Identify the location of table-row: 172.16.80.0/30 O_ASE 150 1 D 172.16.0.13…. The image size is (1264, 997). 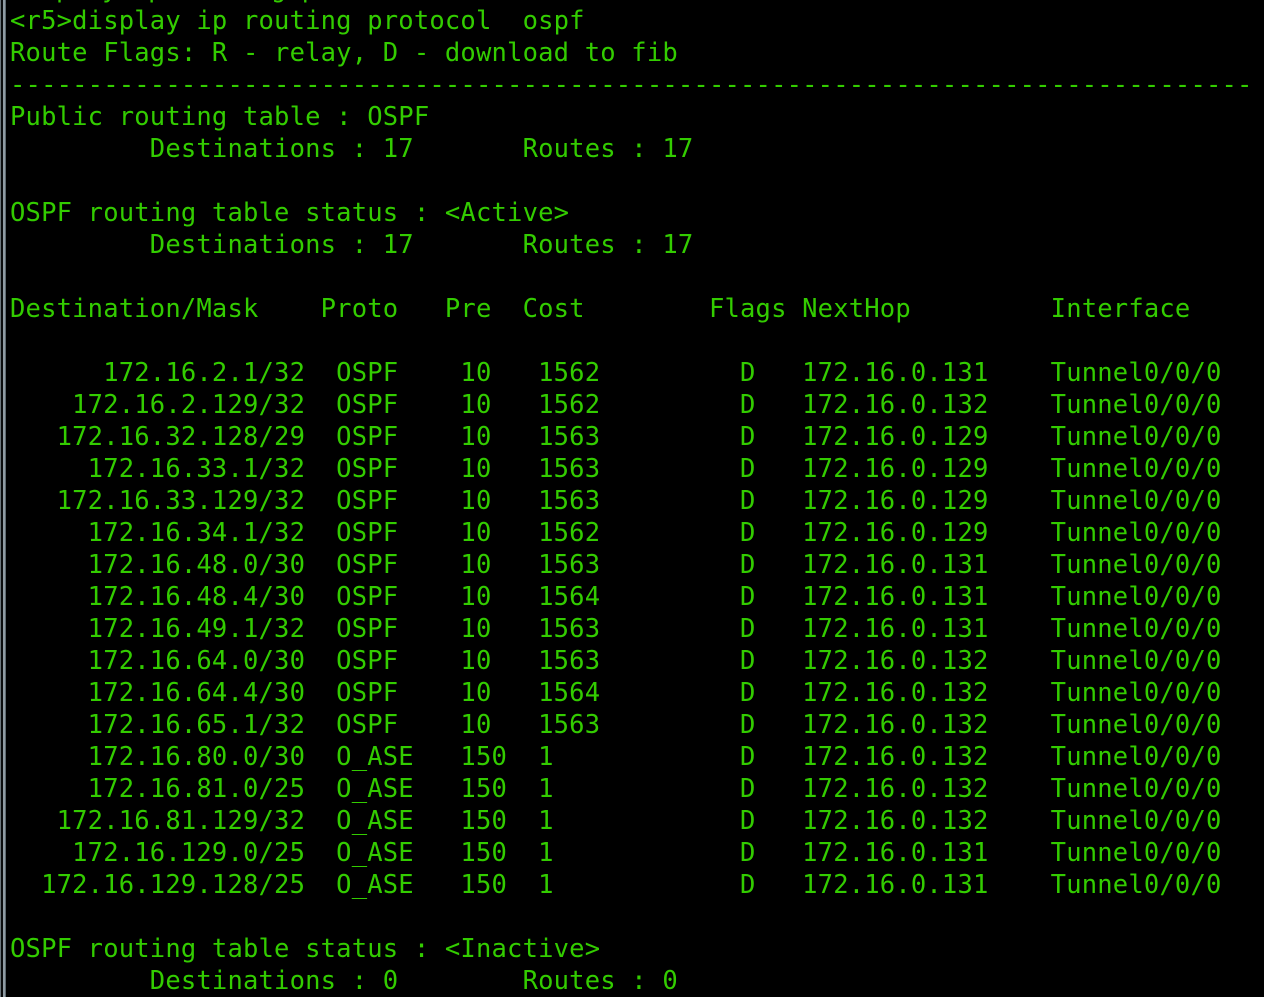
(616, 757).